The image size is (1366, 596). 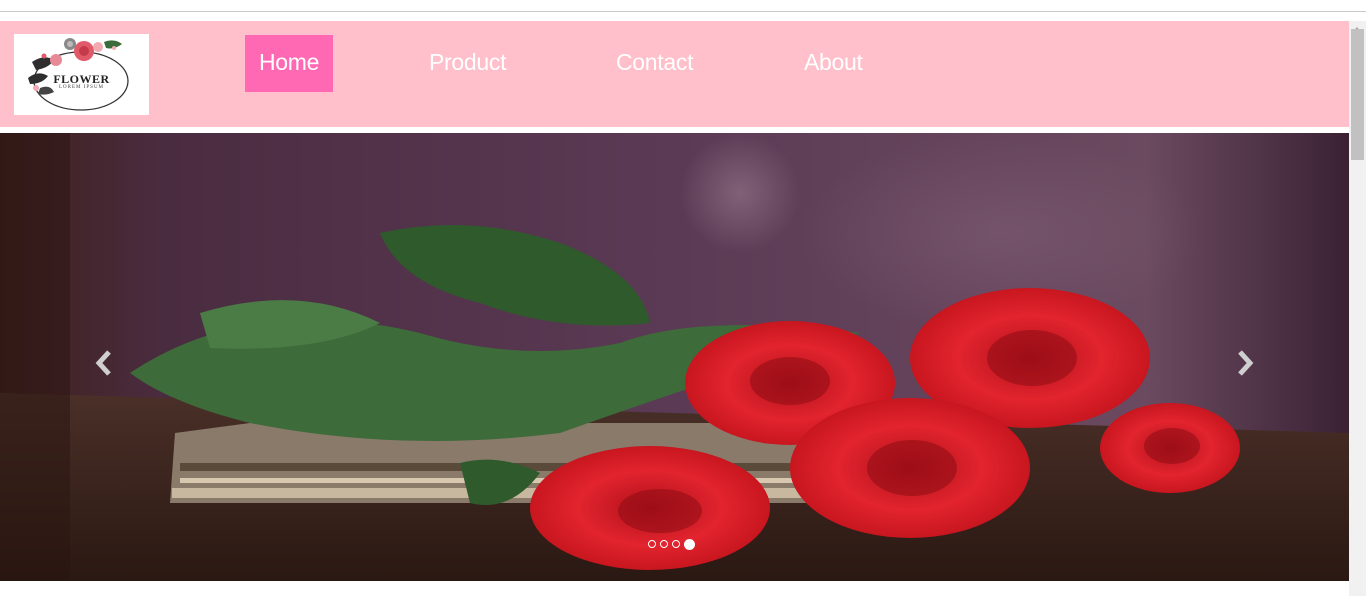 I want to click on chevron-right-icon, so click(x=1246, y=363).